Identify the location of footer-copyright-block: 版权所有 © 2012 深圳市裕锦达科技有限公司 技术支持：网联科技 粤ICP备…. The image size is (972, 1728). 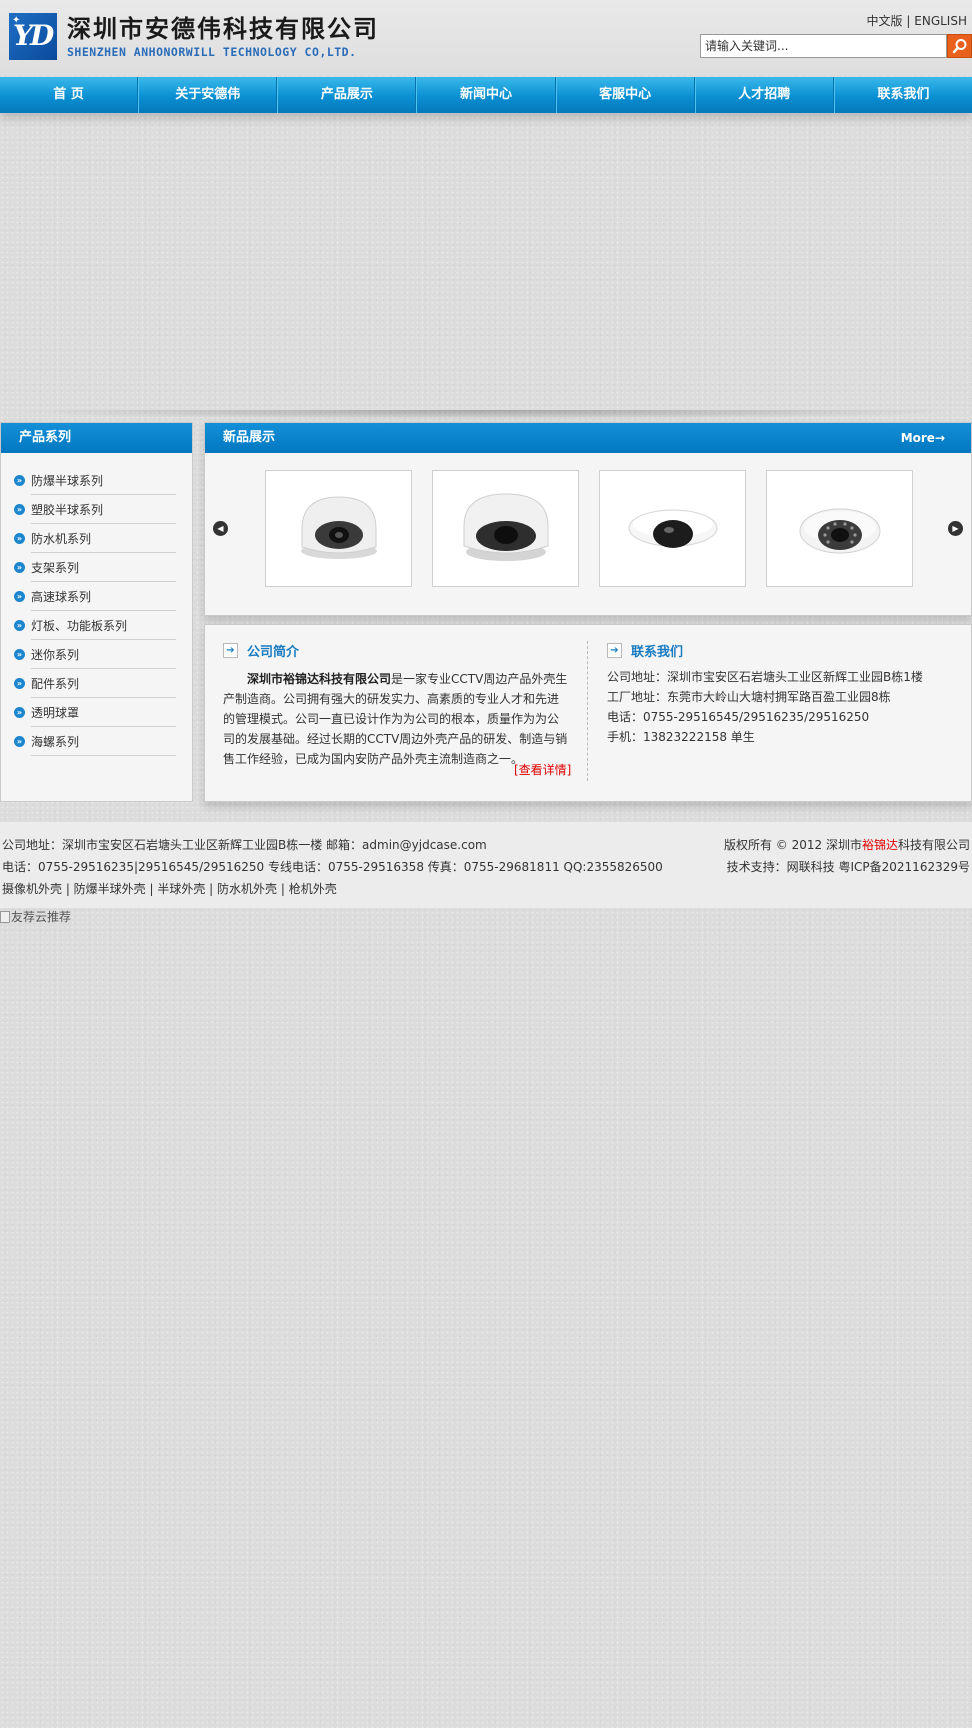
(847, 856).